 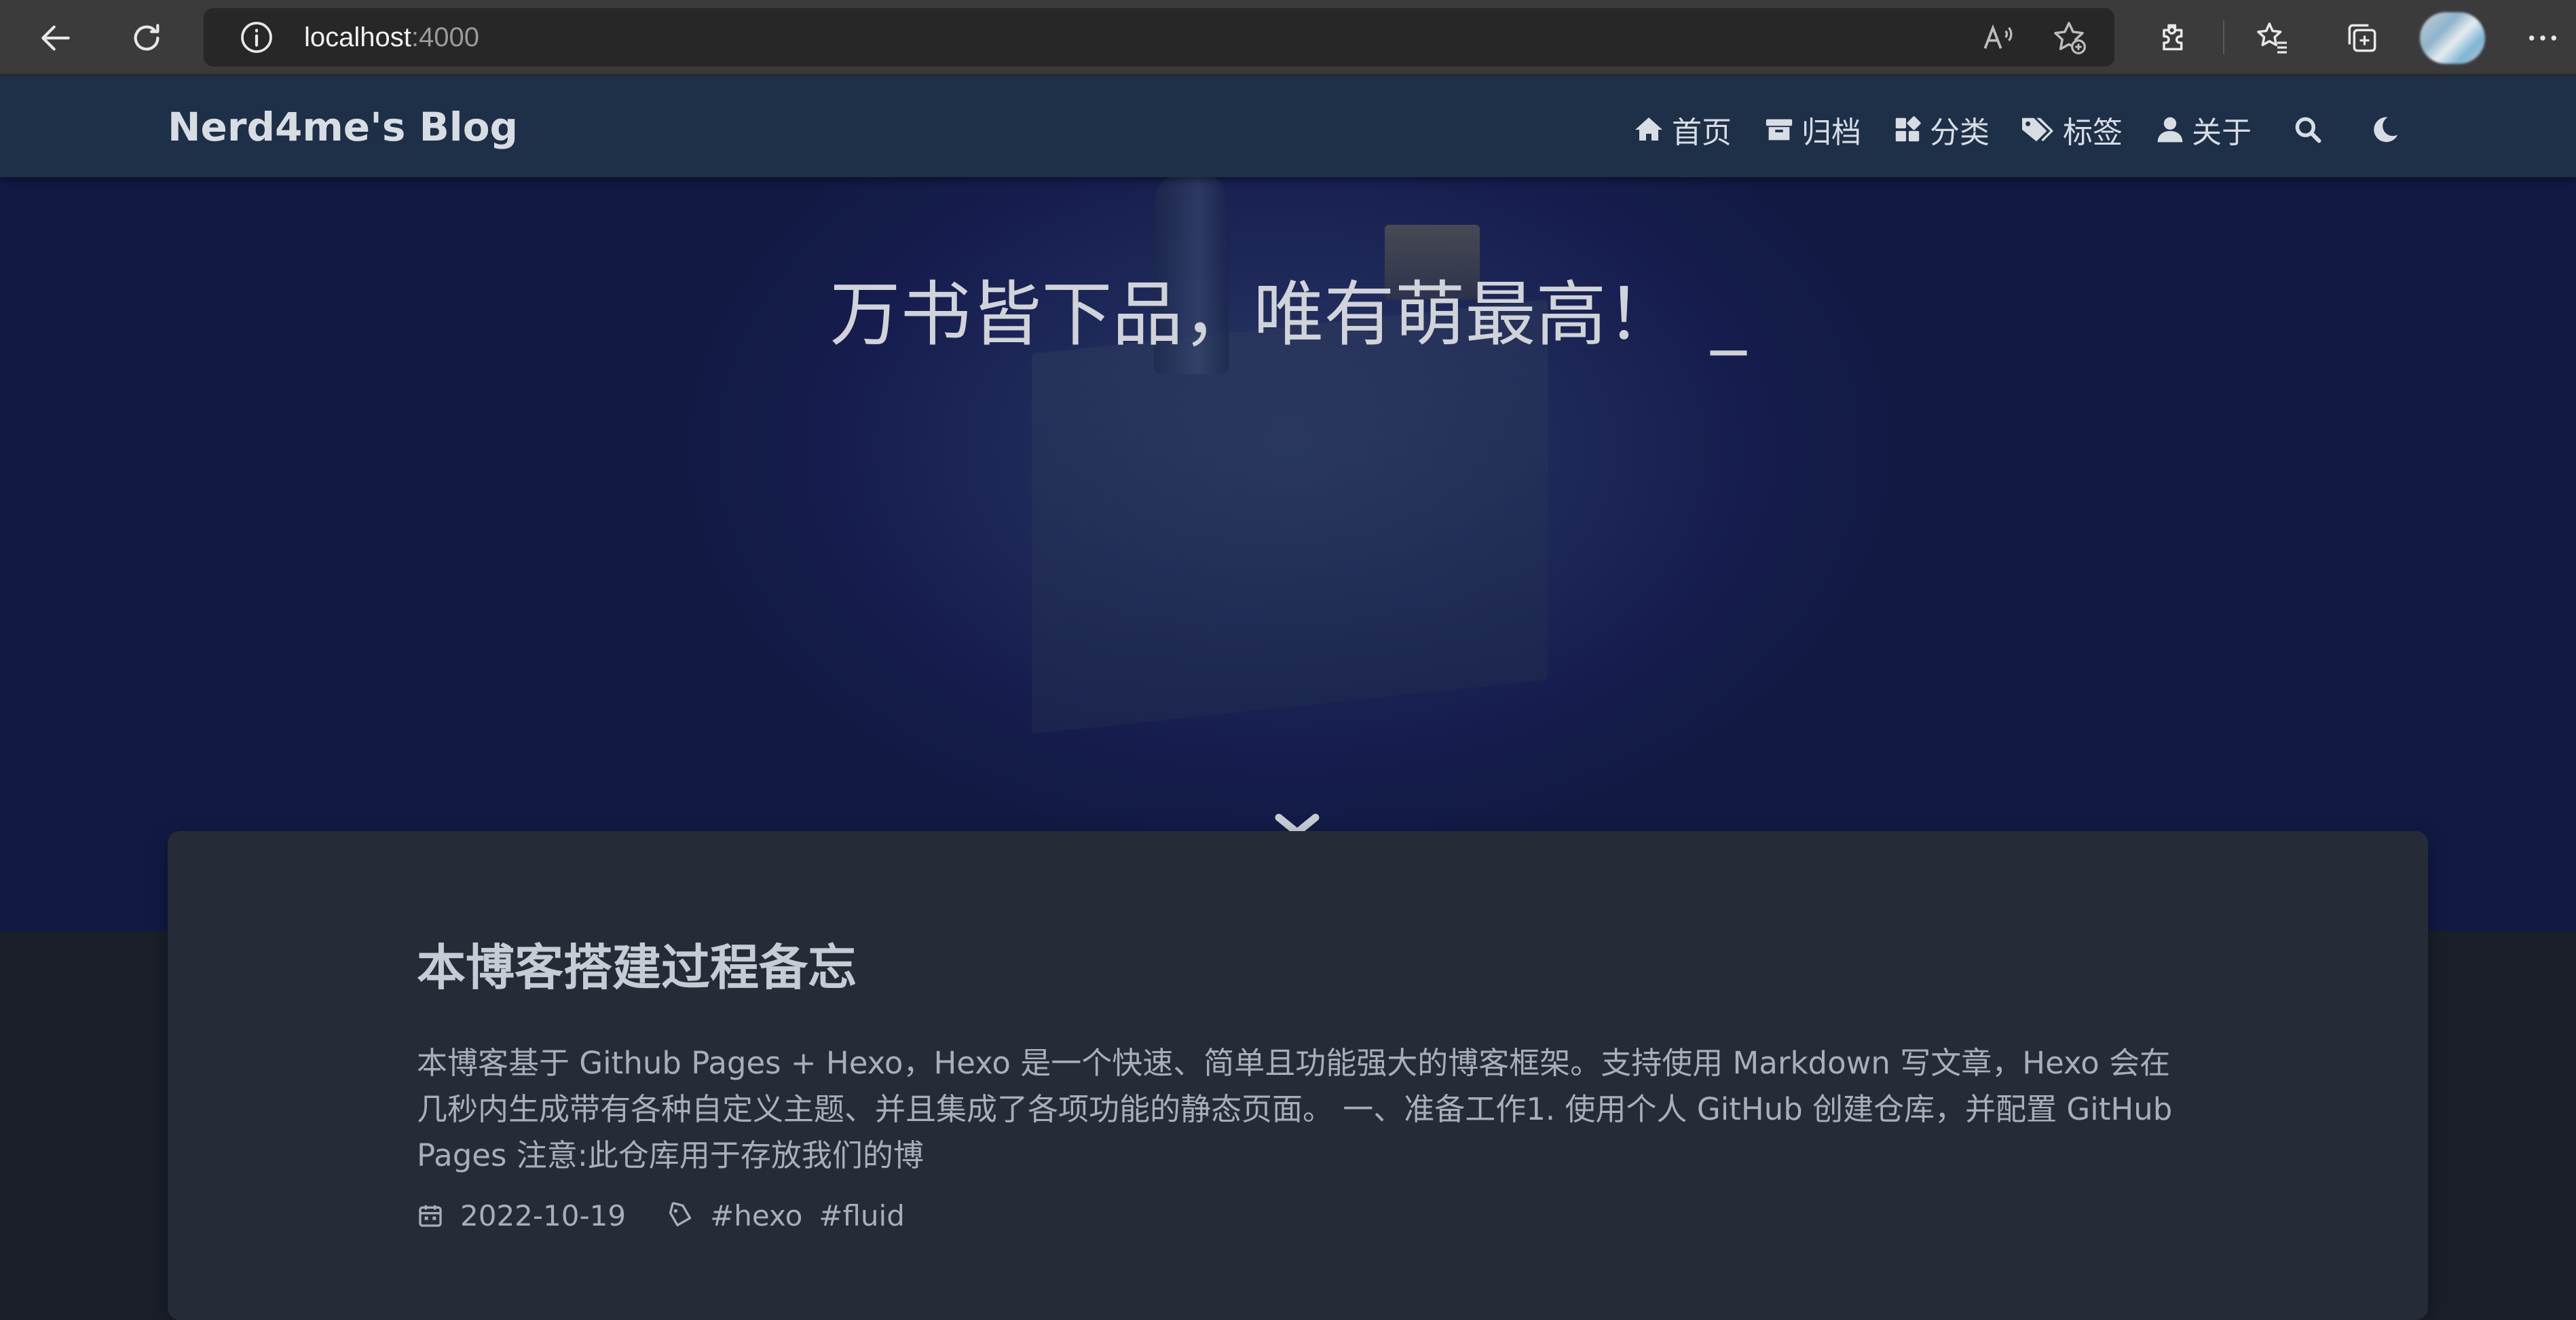 I want to click on hero-background-art, so click(x=1290, y=516).